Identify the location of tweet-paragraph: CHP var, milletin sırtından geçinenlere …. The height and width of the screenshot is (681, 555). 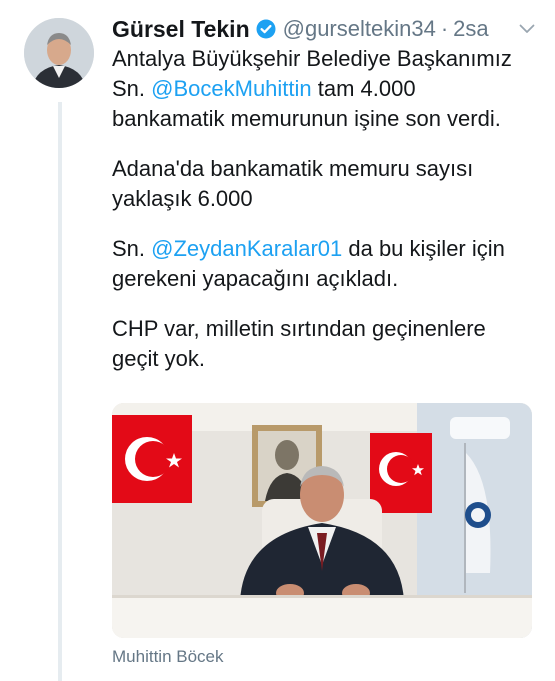
(327, 344).